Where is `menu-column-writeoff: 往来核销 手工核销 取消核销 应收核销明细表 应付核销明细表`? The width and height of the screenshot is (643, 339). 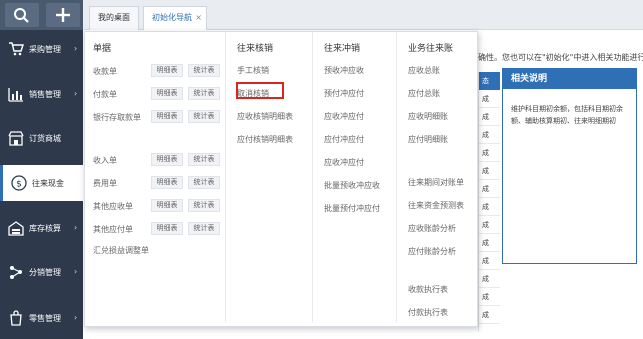 menu-column-writeoff: 往来核销 手工核销 取消核销 应收核销明细表 应付核销明细表 is located at coordinates (268, 177).